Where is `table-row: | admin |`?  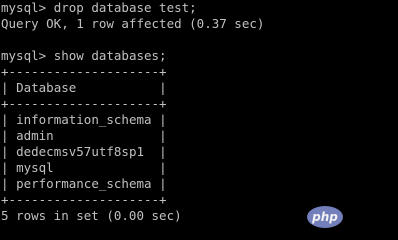 table-row: | admin | is located at coordinates (84, 135).